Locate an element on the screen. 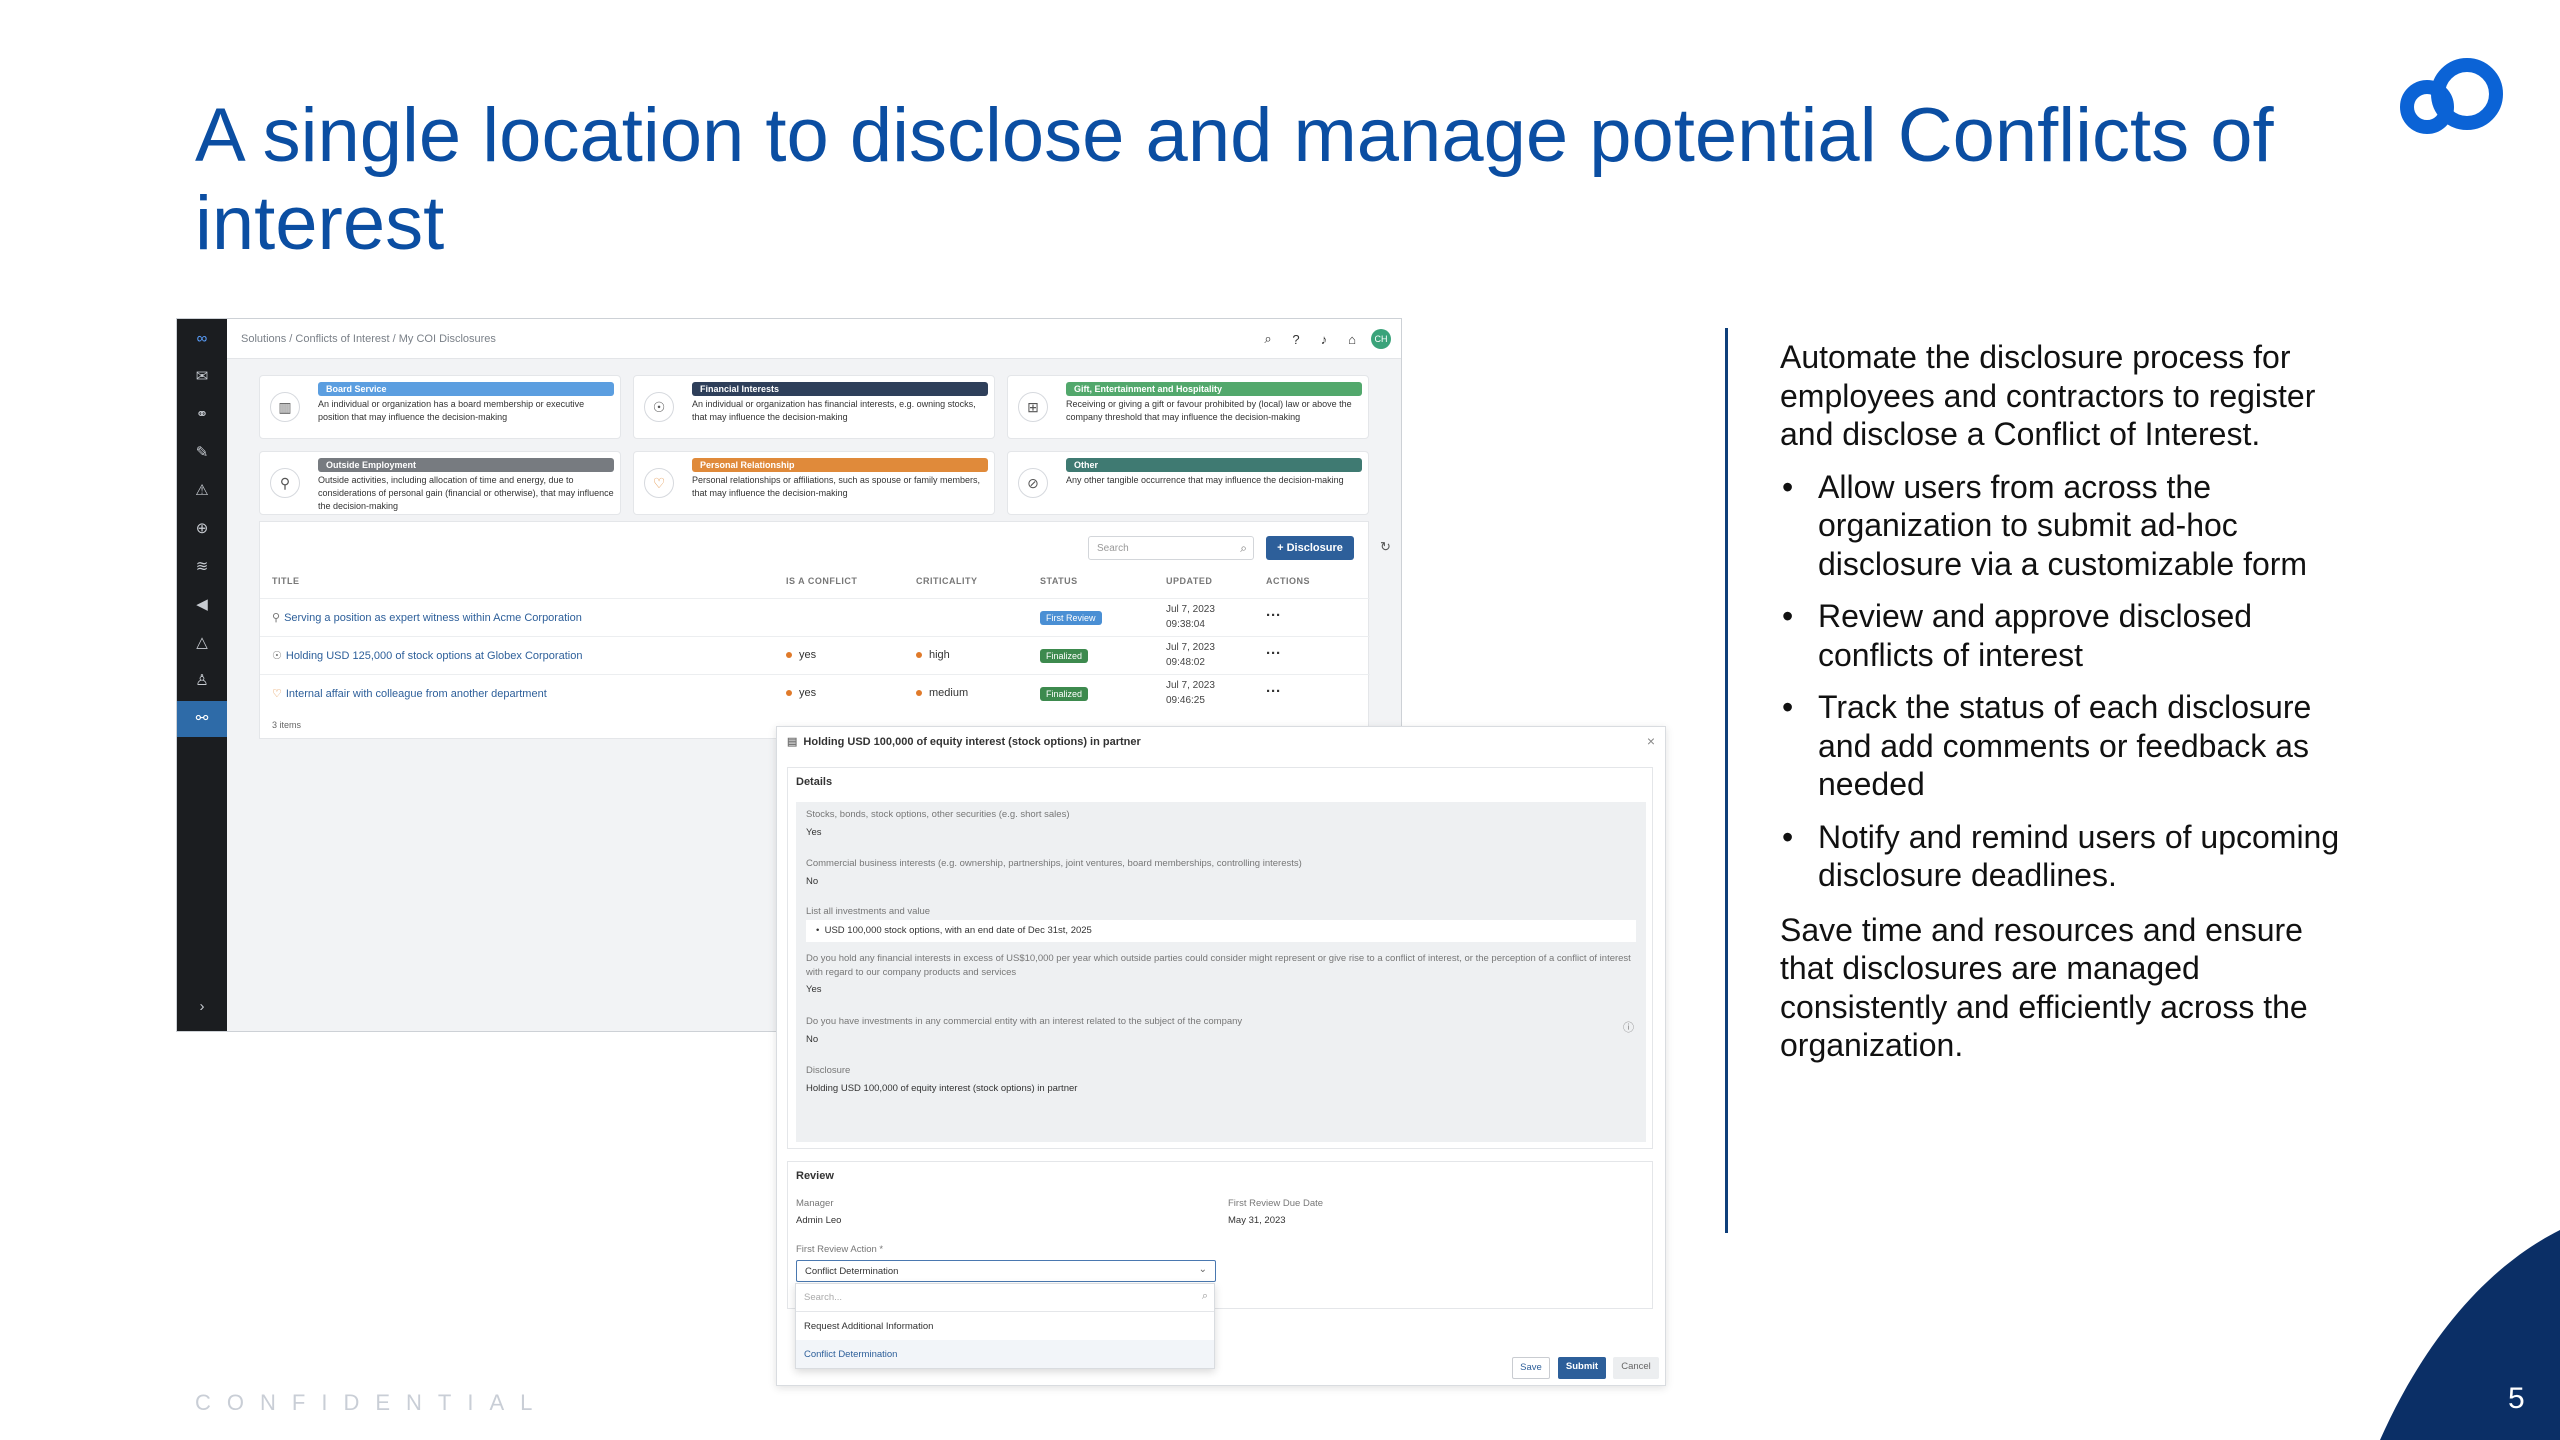  person-icon: ♙ is located at coordinates (202, 681).